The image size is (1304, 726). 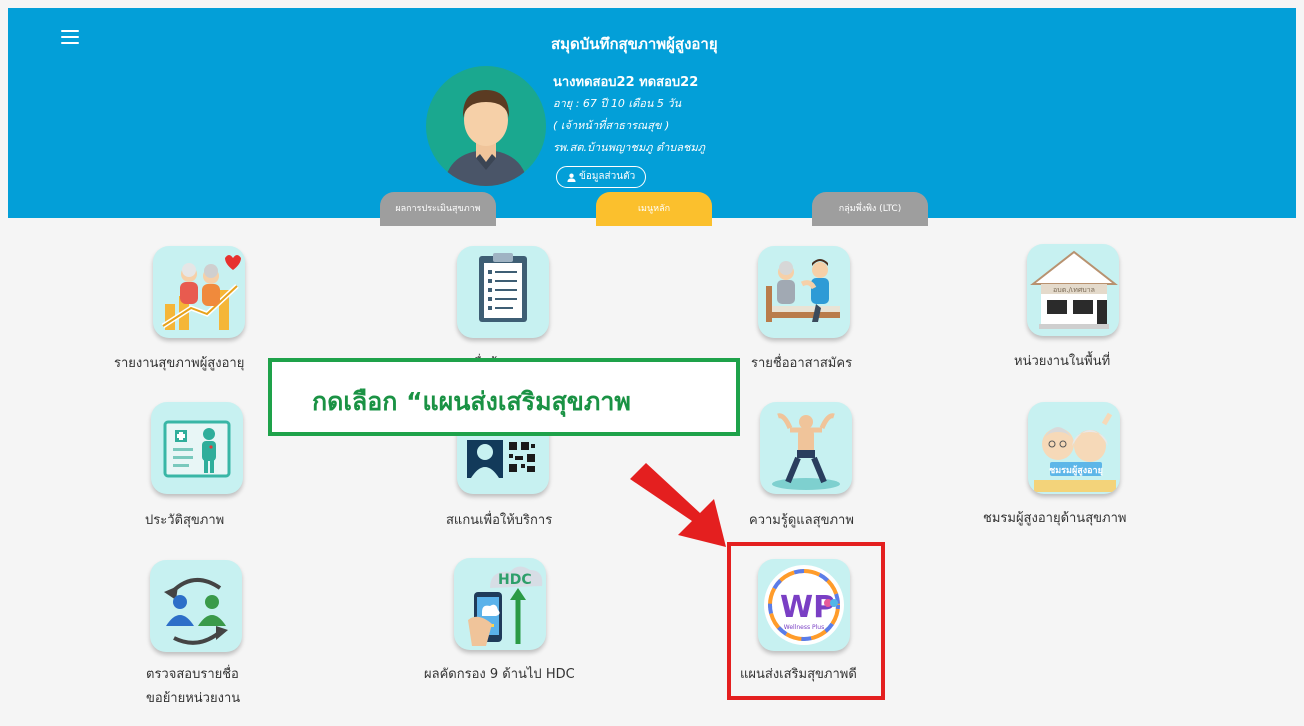 What do you see at coordinates (179, 363) in the screenshot?
I see `menu-label-elderly-report: รายงานสุขภาพผู้สูงอายุ` at bounding box center [179, 363].